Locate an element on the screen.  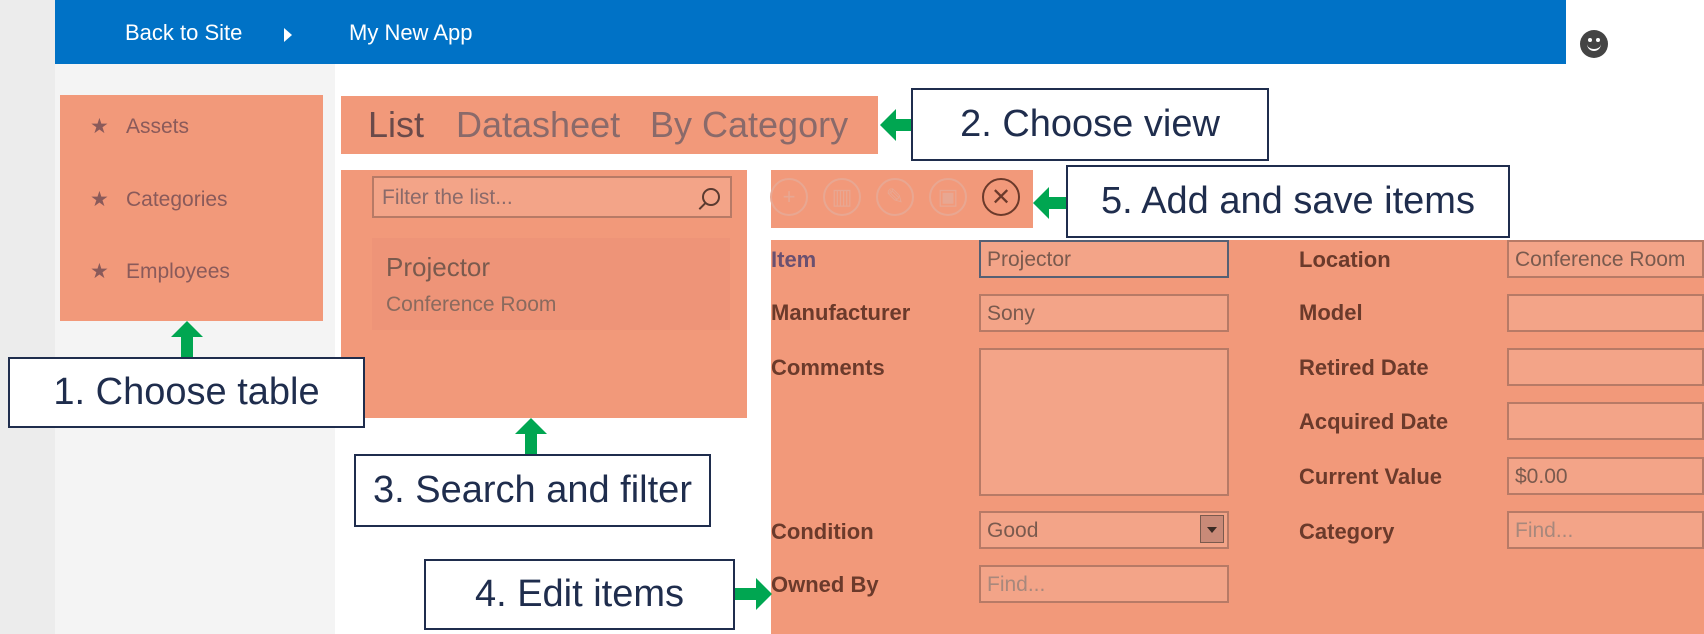
nav-item-employees: ★ Employees is located at coordinates (160, 271).